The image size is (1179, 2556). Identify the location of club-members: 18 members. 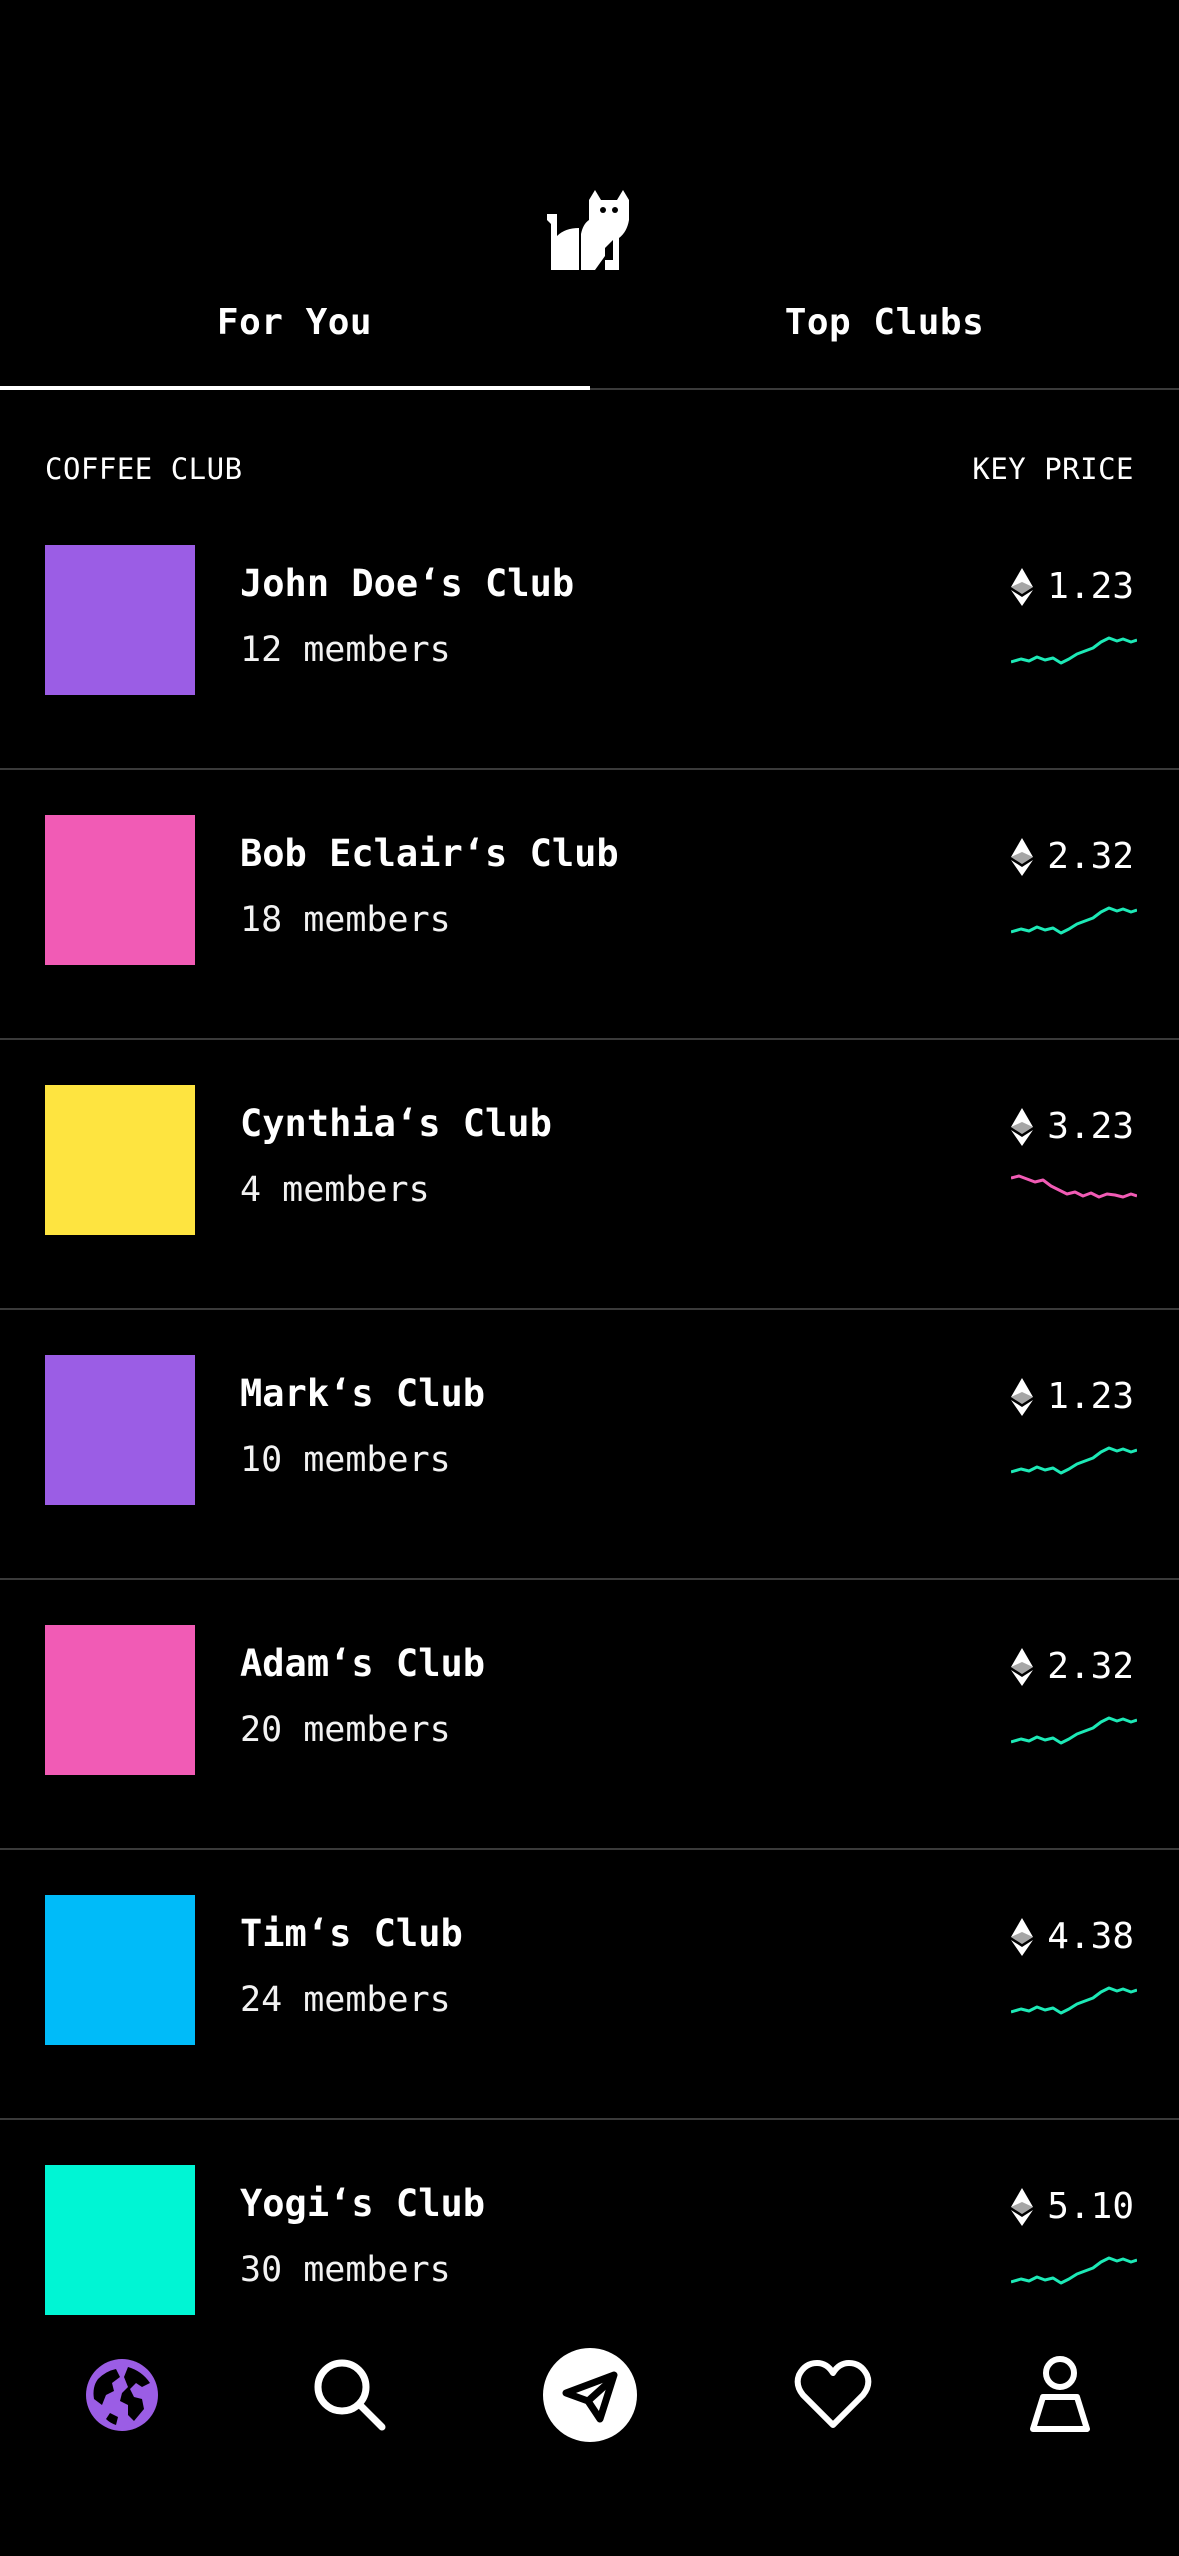
(345, 920).